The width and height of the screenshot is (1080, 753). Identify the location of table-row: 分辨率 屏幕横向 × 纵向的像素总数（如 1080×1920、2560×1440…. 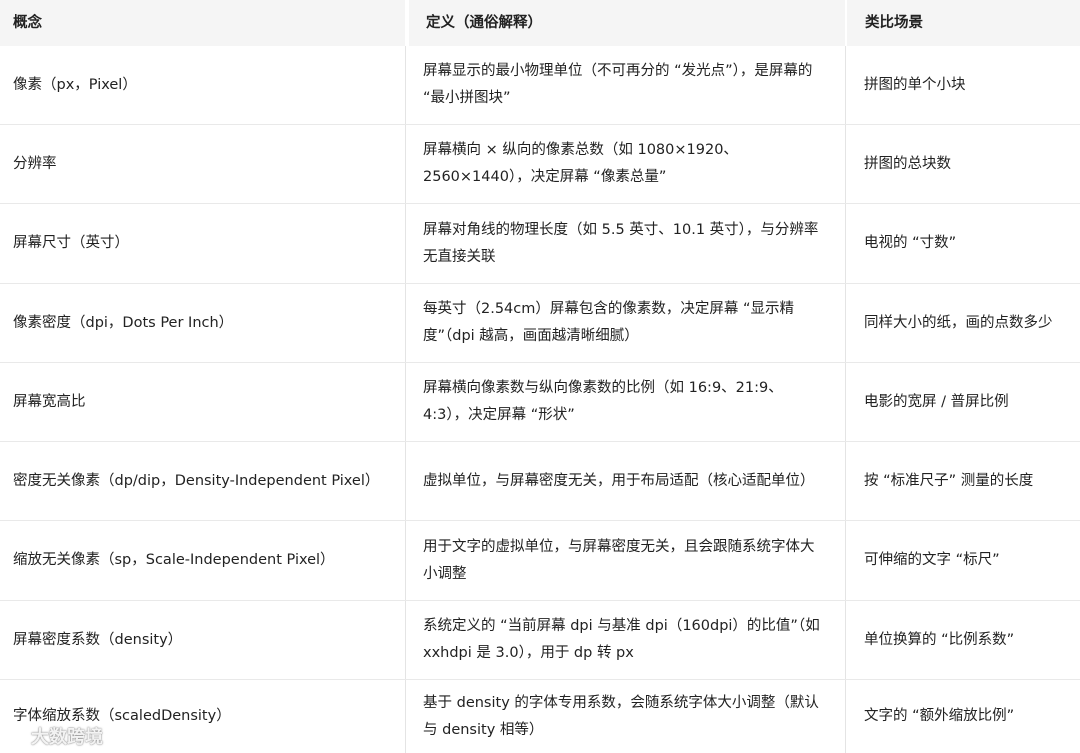
(540, 164).